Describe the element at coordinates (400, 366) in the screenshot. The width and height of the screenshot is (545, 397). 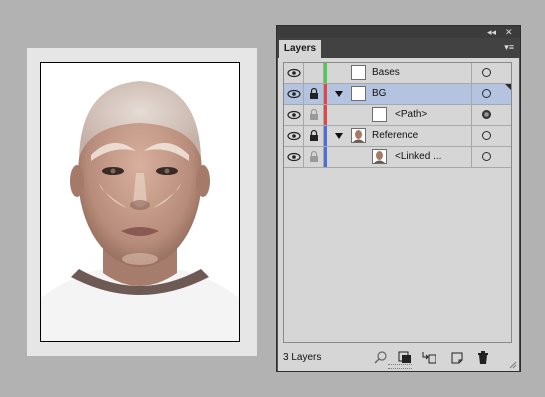
I see `panel-resize-grip` at that location.